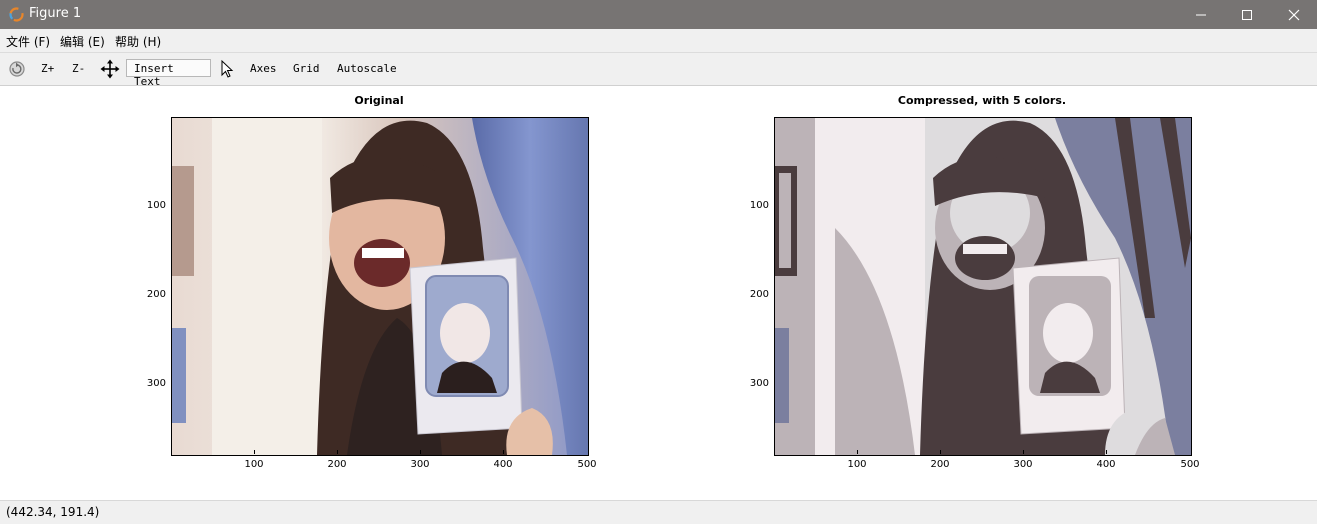 This screenshot has height=524, width=1317. Describe the element at coordinates (78, 68) in the screenshot. I see `zoom-out-button: Z-` at that location.